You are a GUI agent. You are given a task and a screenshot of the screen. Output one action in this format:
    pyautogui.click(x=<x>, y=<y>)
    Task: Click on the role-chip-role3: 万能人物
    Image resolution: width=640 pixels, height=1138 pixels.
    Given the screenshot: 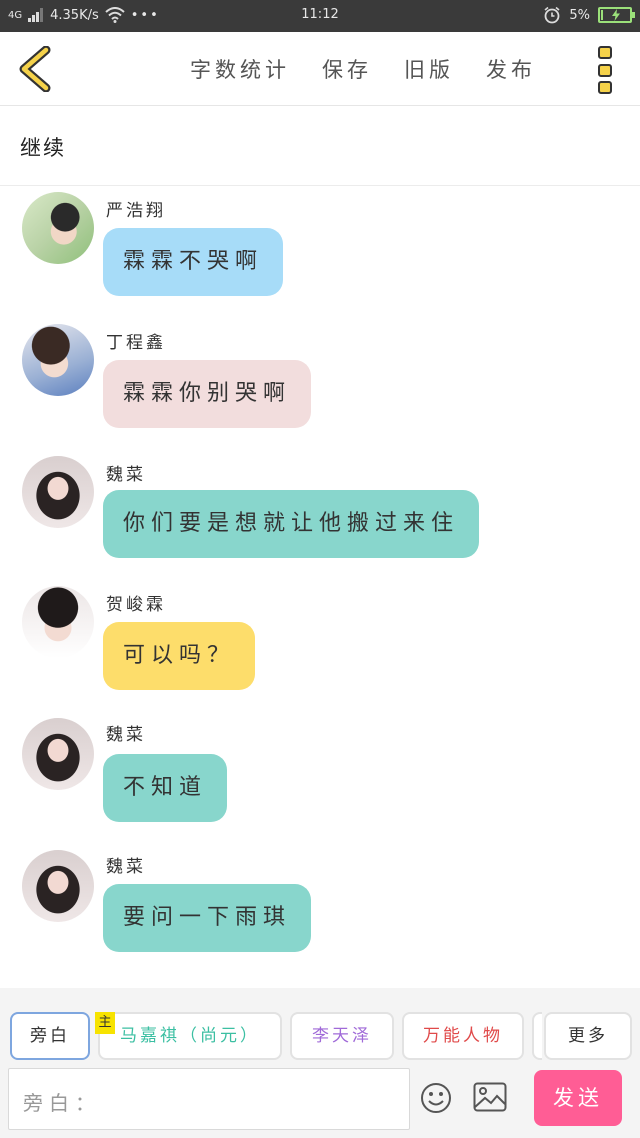 What is the action you would take?
    pyautogui.click(x=463, y=1036)
    